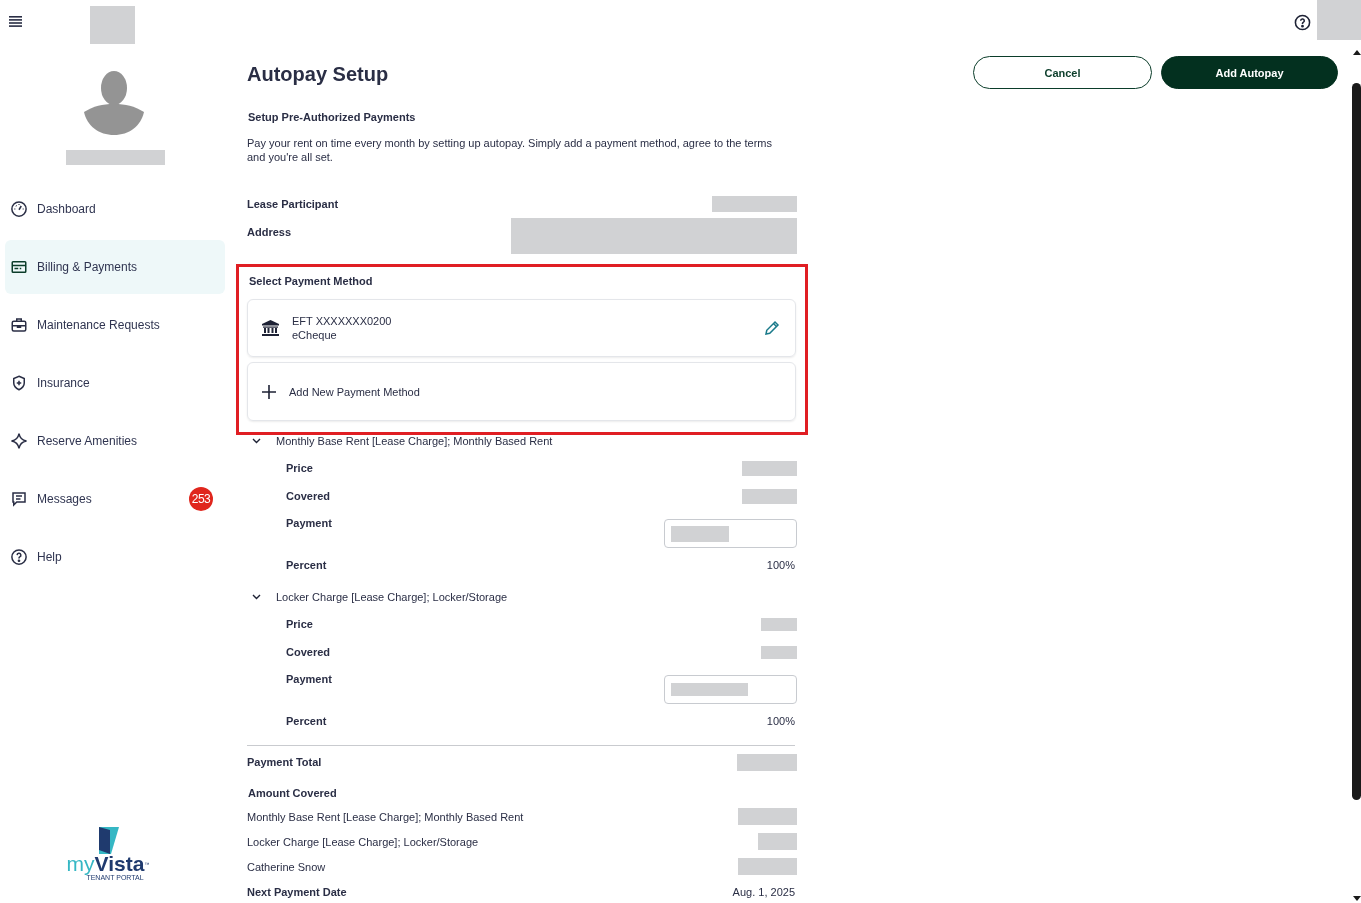  Describe the element at coordinates (293, 204) in the screenshot. I see `detail-label: Lease Participant` at that location.